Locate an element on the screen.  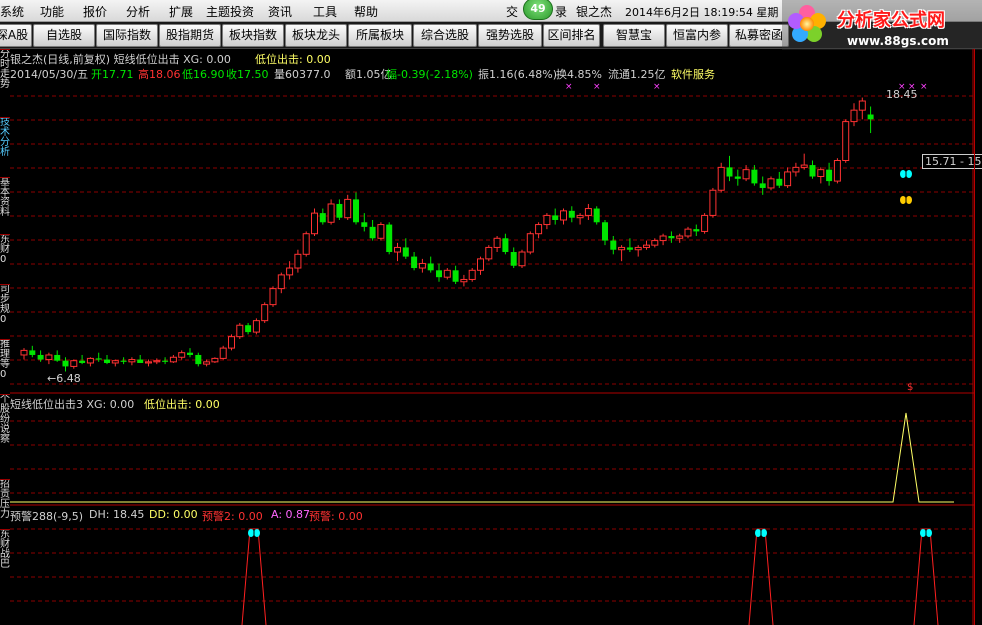
quote-date: 2014/05/30/五 is located at coordinates (49, 74).